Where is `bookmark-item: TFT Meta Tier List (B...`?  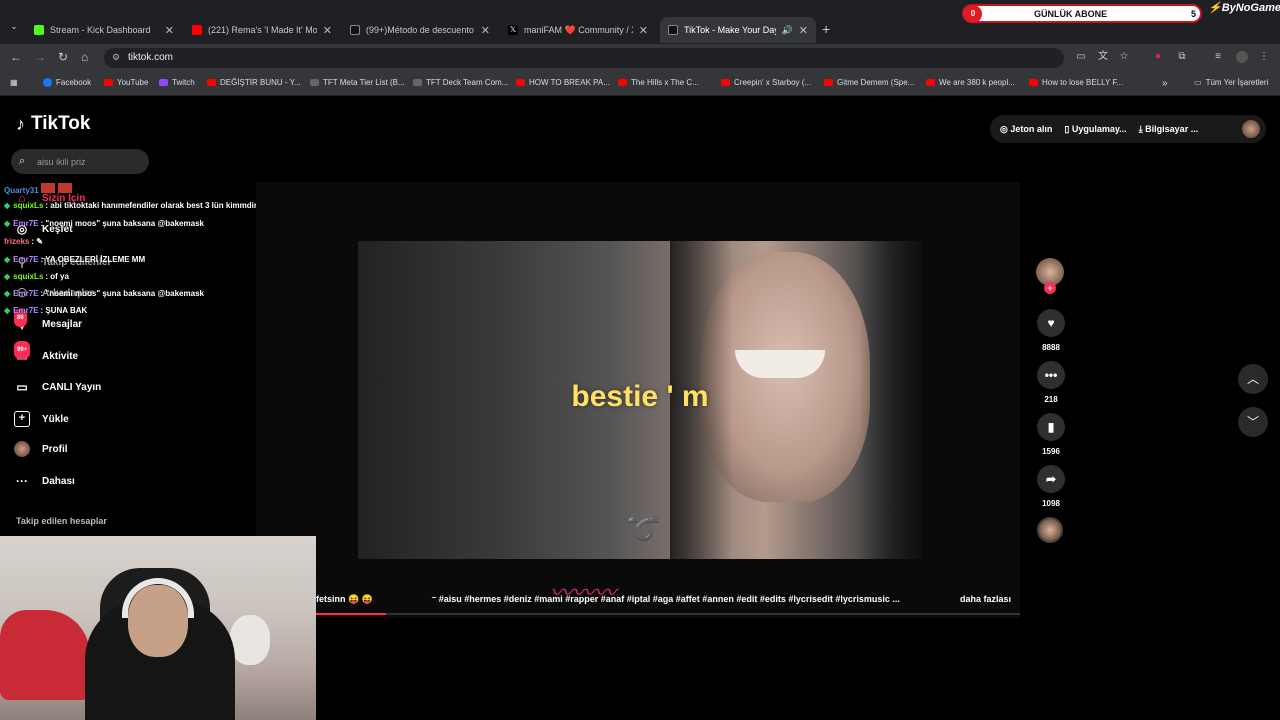
bookmark-item: TFT Meta Tier List (B... is located at coordinates (357, 82).